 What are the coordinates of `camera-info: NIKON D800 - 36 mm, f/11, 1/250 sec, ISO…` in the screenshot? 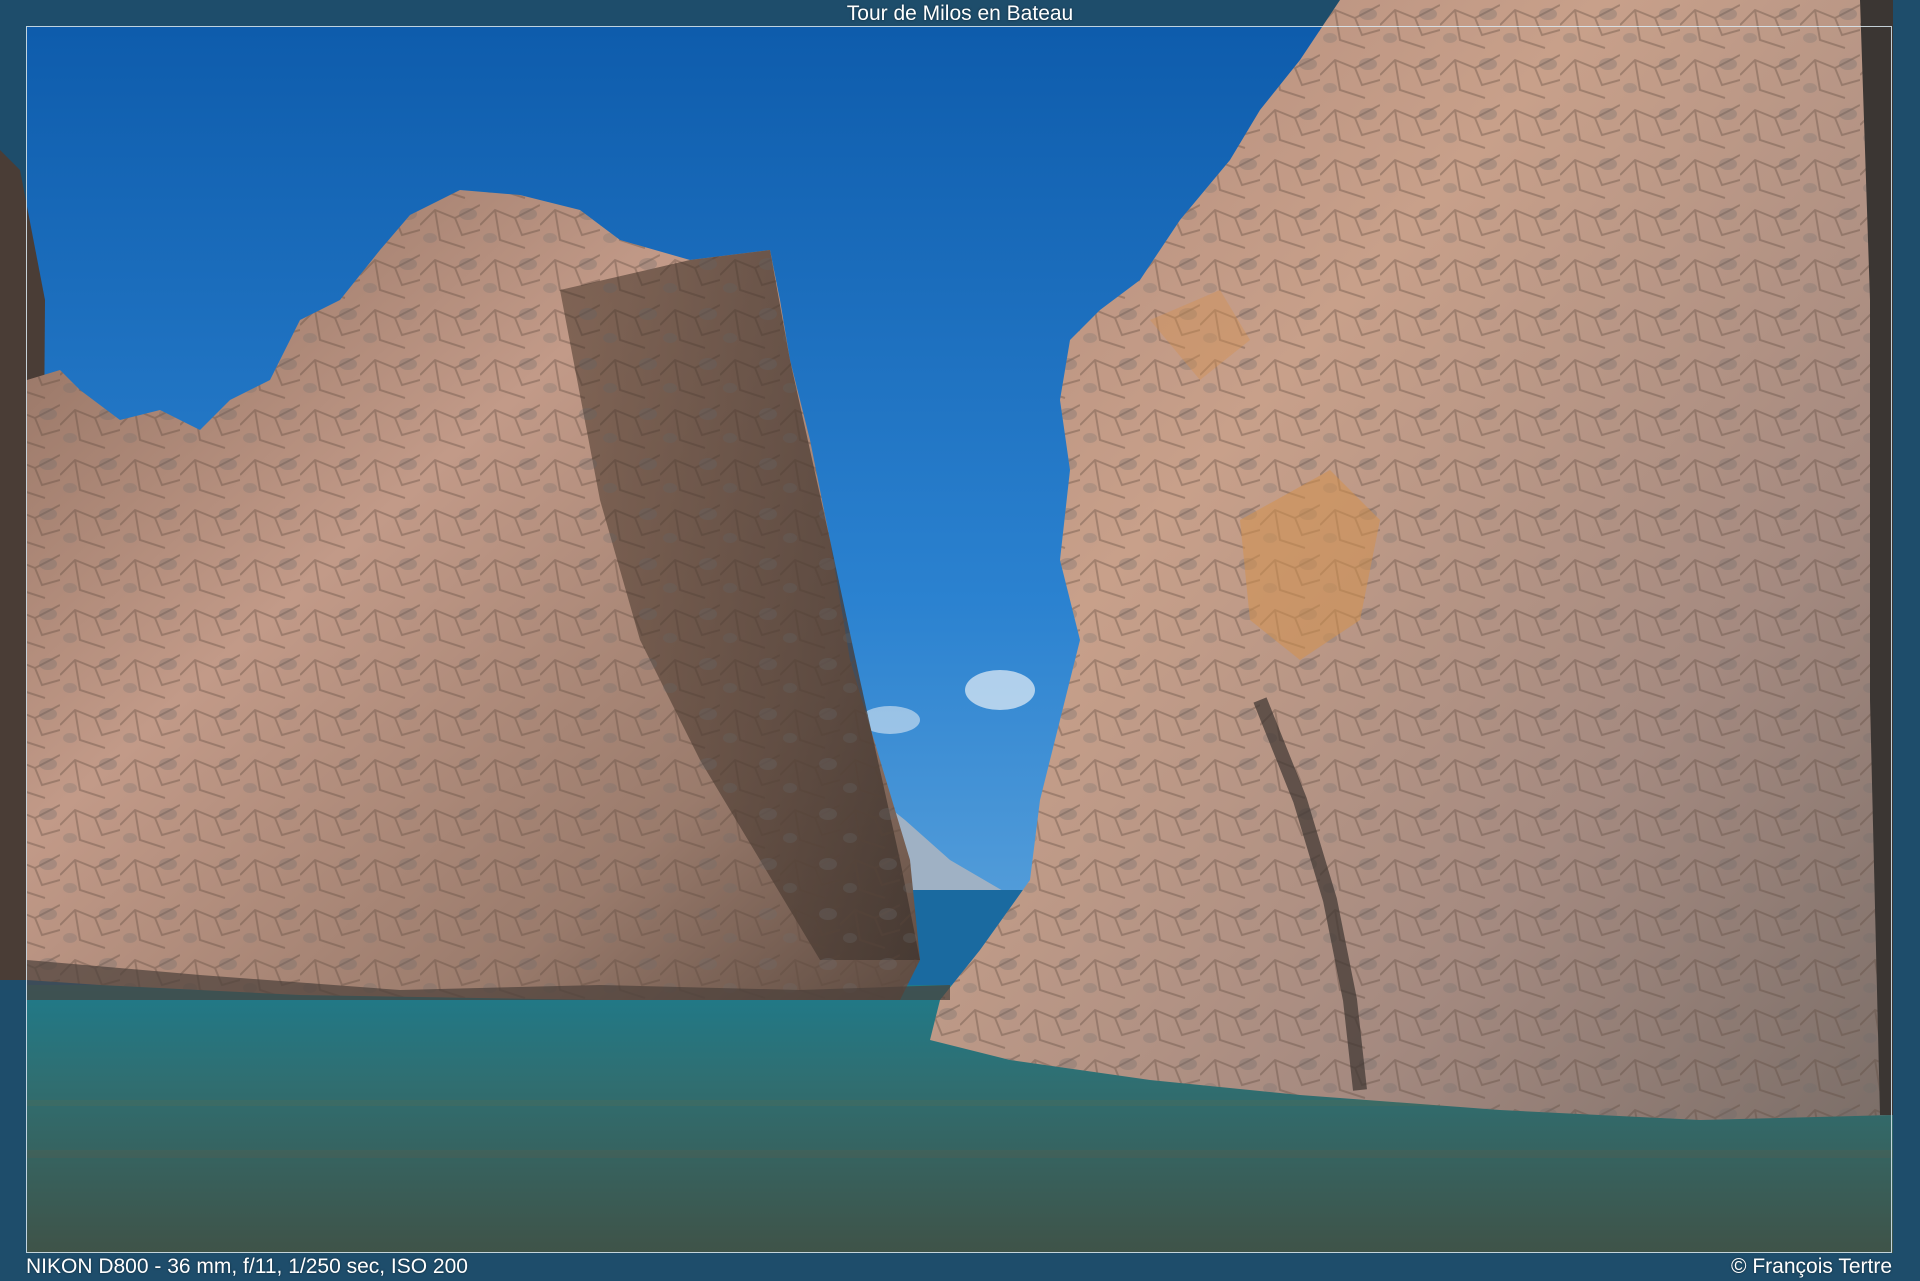 It's located at (247, 1266).